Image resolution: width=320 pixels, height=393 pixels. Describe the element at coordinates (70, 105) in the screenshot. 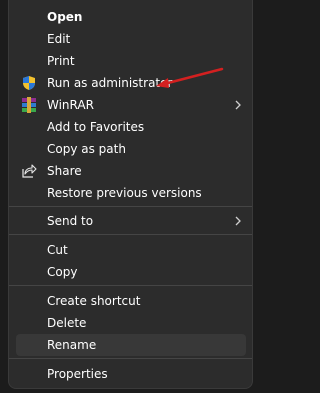

I see `menu-item-label: WinRAR` at that location.